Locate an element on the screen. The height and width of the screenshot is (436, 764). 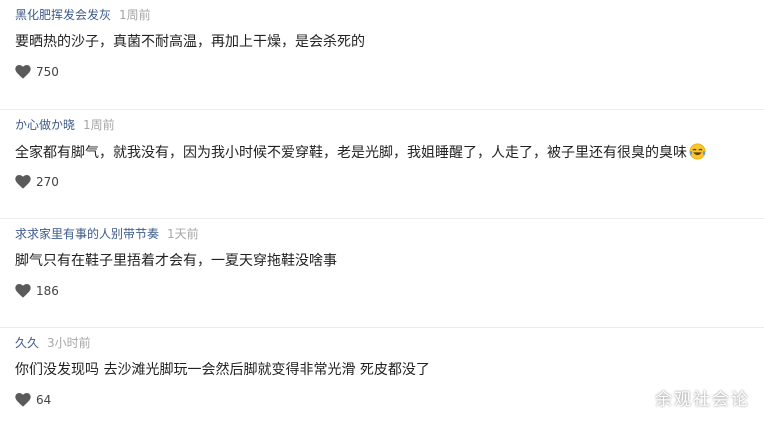
like-count: 270 is located at coordinates (47, 182).